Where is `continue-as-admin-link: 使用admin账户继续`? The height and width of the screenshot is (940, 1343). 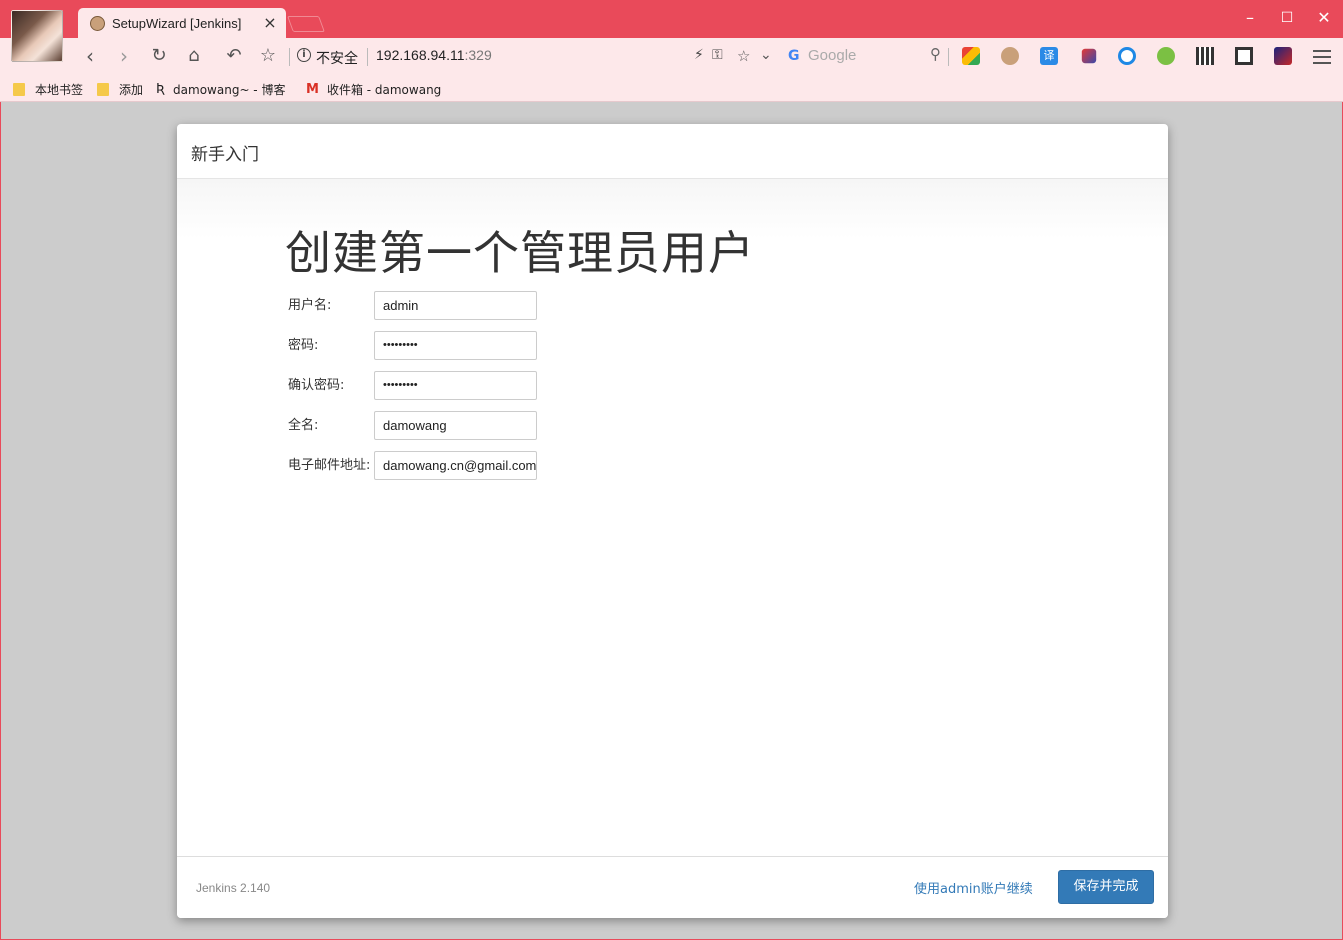
continue-as-admin-link: 使用admin账户继续 is located at coordinates (973, 887).